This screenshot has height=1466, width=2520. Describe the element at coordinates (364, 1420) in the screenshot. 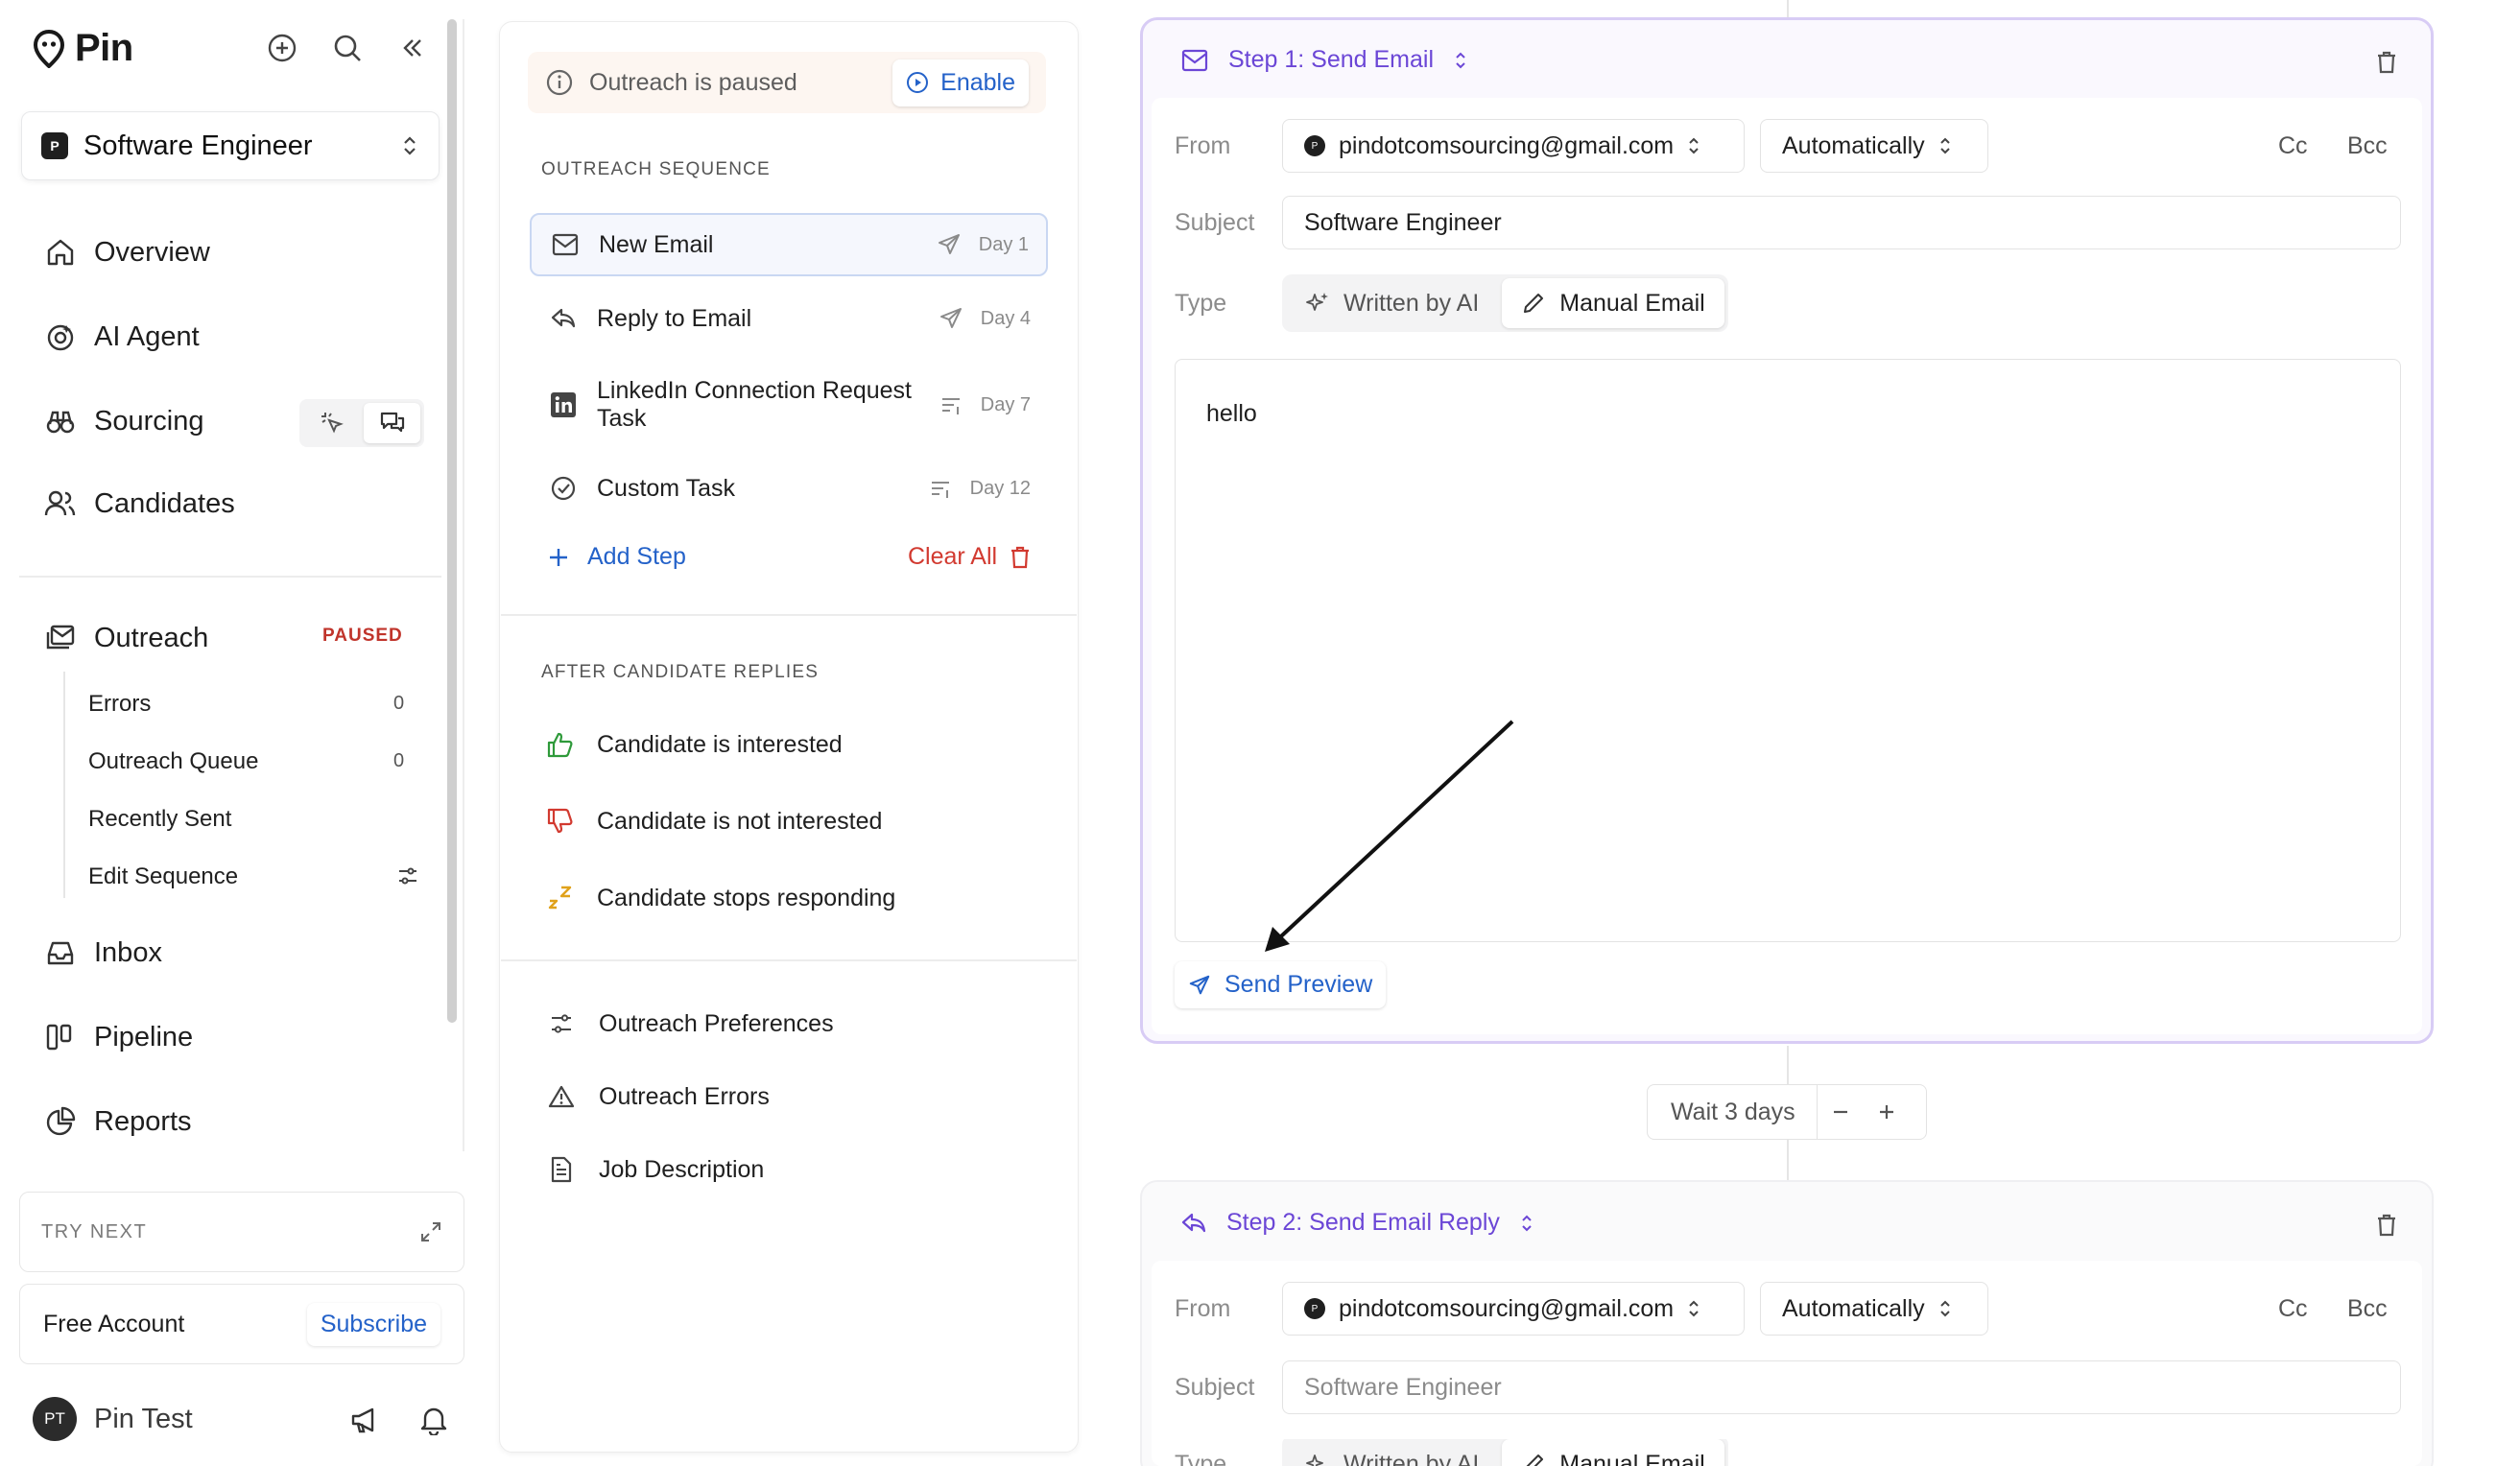

I see `megaphone-icon` at that location.